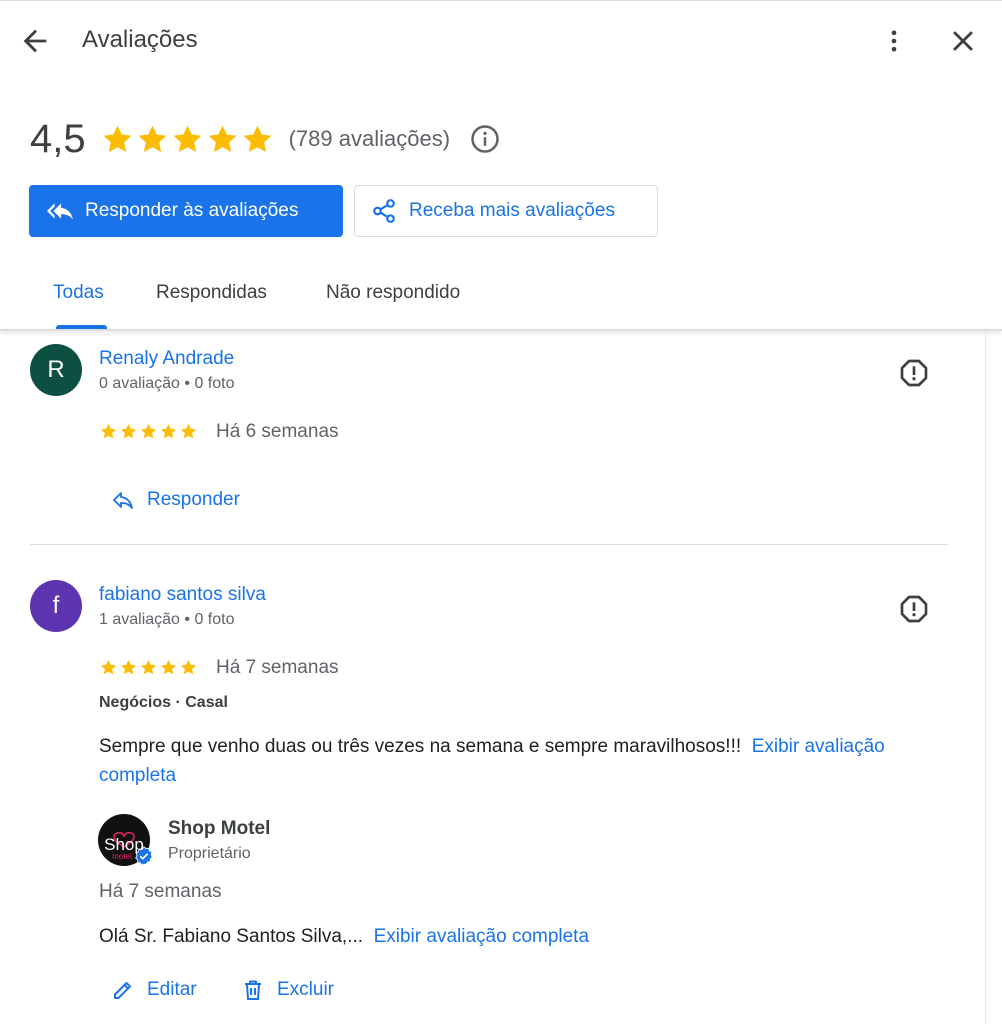  Describe the element at coordinates (192, 210) in the screenshot. I see `reply-to-reviews-label: Responder às avaliações` at that location.